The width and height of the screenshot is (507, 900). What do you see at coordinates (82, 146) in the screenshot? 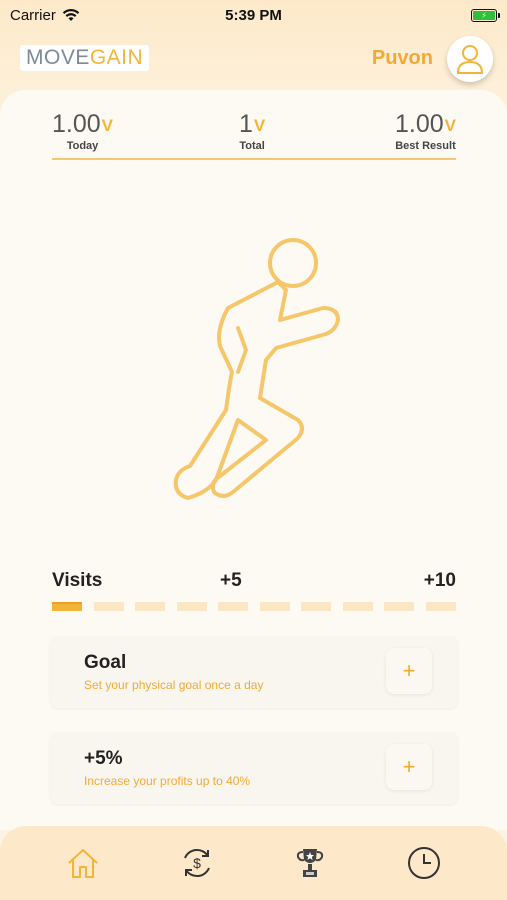
I see `stat-today-label: Today` at bounding box center [82, 146].